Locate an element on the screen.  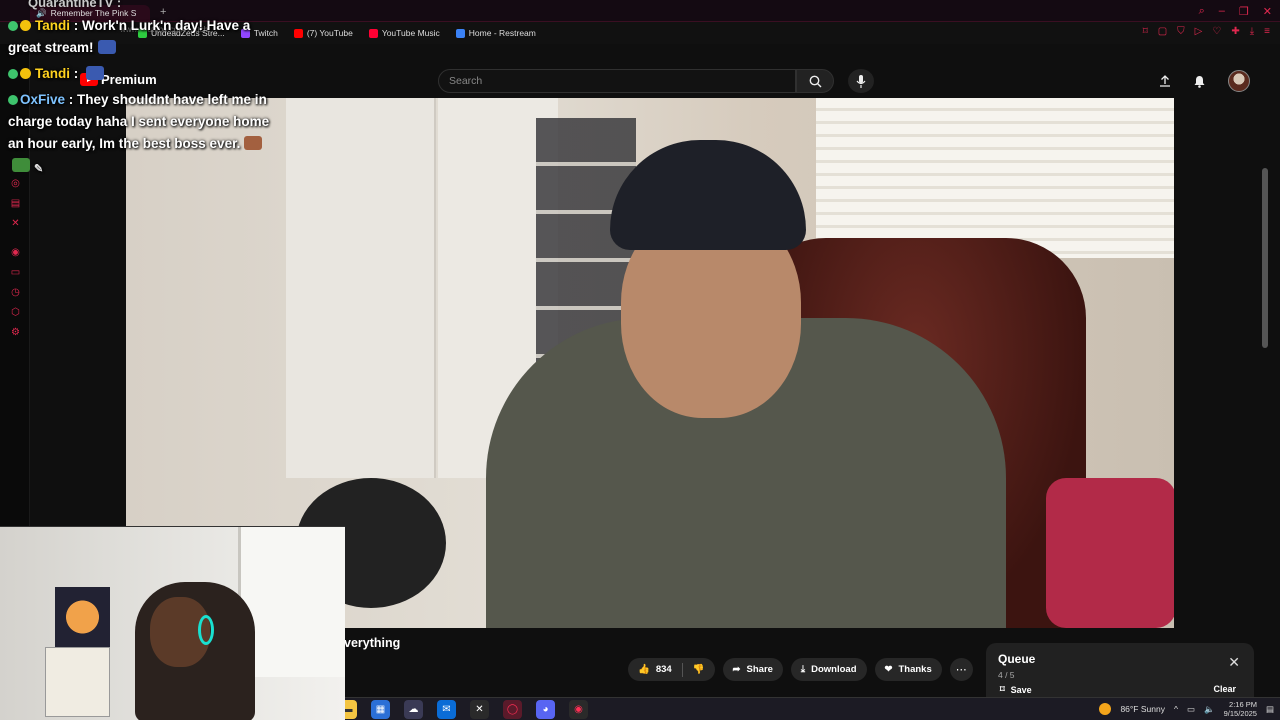
tab-icon: ▢ is located at coordinates (1162, 31).